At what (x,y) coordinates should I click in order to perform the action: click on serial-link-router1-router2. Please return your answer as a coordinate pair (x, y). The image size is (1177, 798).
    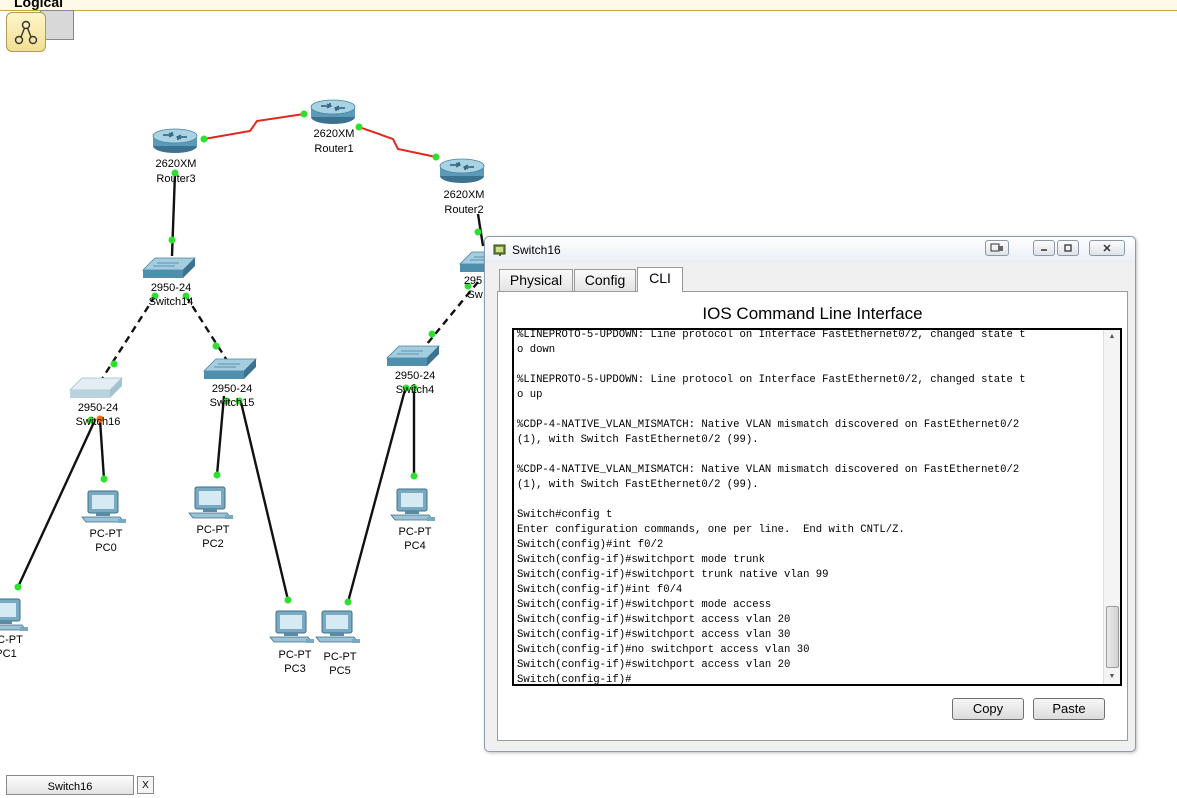
    Looking at the image, I should click on (397, 142).